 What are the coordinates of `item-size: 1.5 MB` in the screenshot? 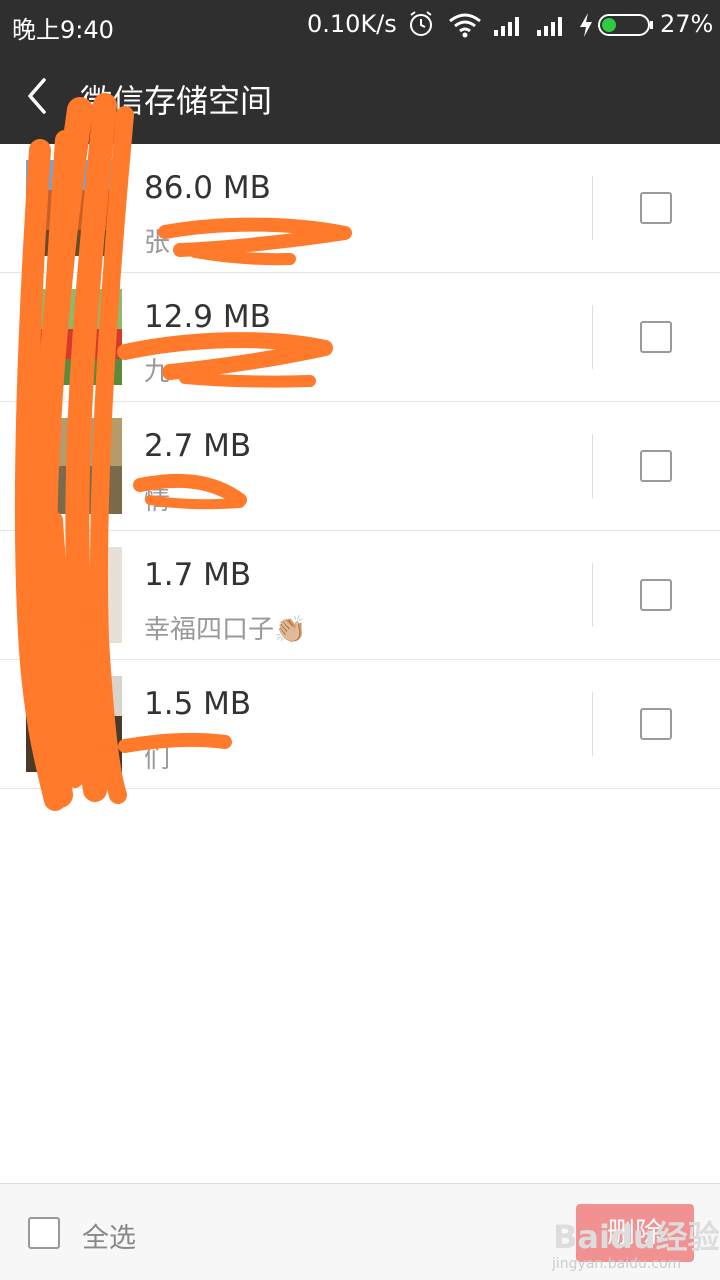 It's located at (198, 704).